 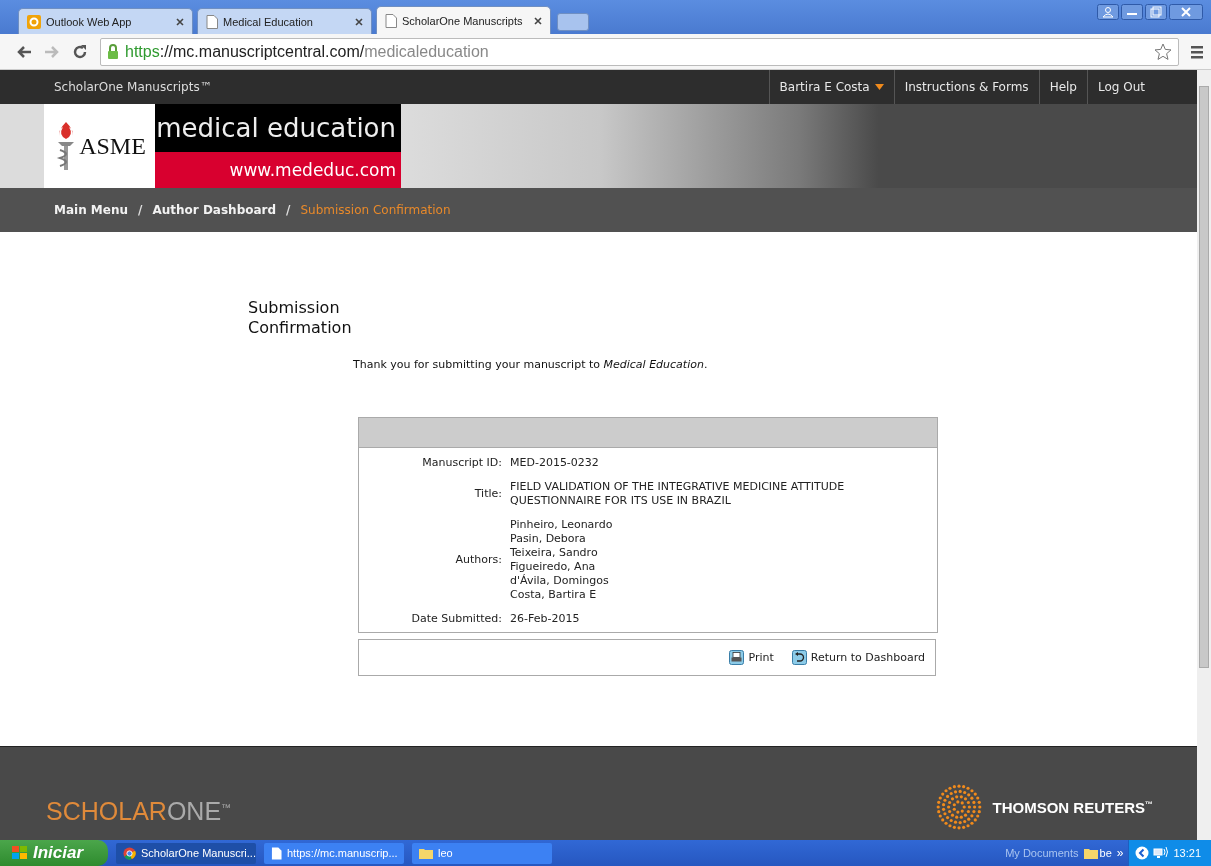 I want to click on printer-icon, so click(x=737, y=657).